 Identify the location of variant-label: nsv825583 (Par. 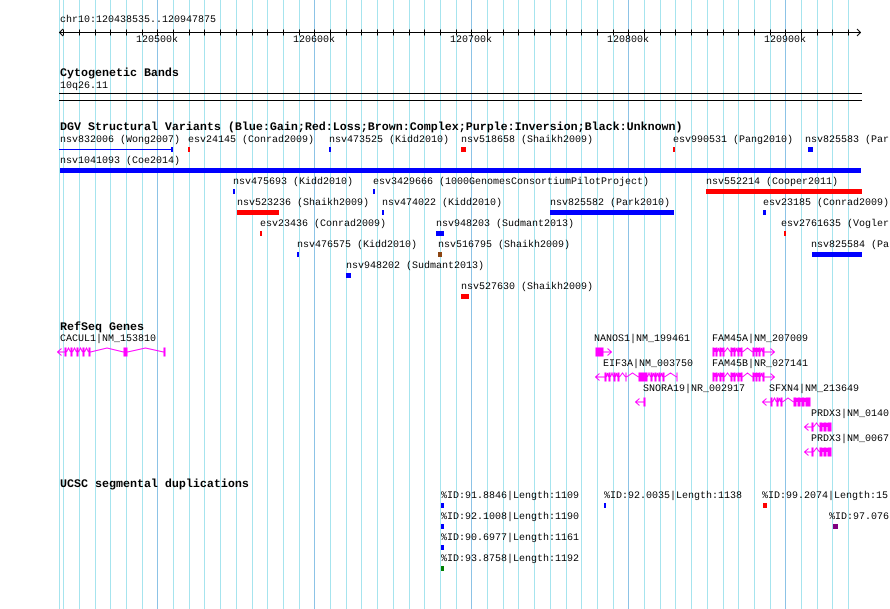
(847, 140).